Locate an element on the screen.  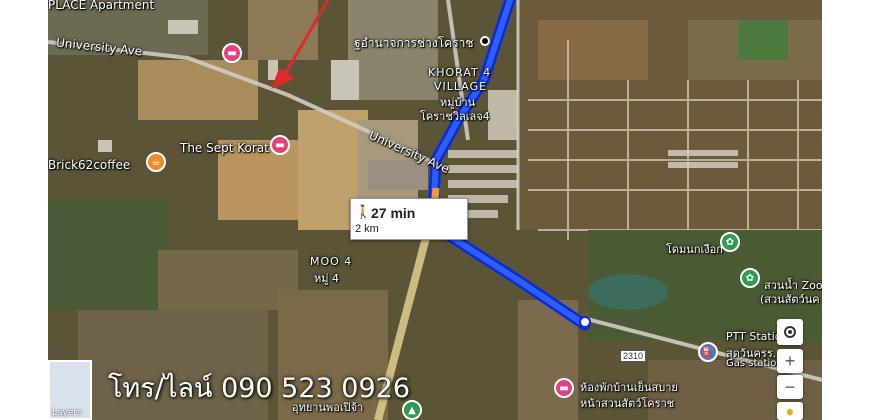
place-dot-icon is located at coordinates (485, 41).